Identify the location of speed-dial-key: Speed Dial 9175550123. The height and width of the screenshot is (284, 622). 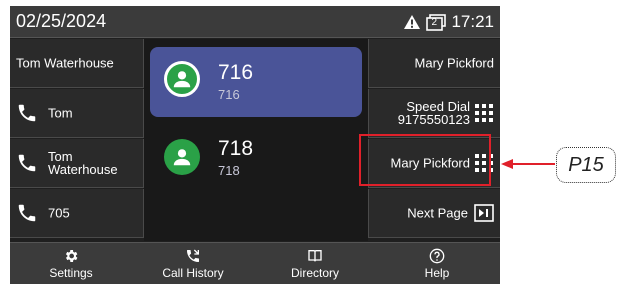
(434, 113).